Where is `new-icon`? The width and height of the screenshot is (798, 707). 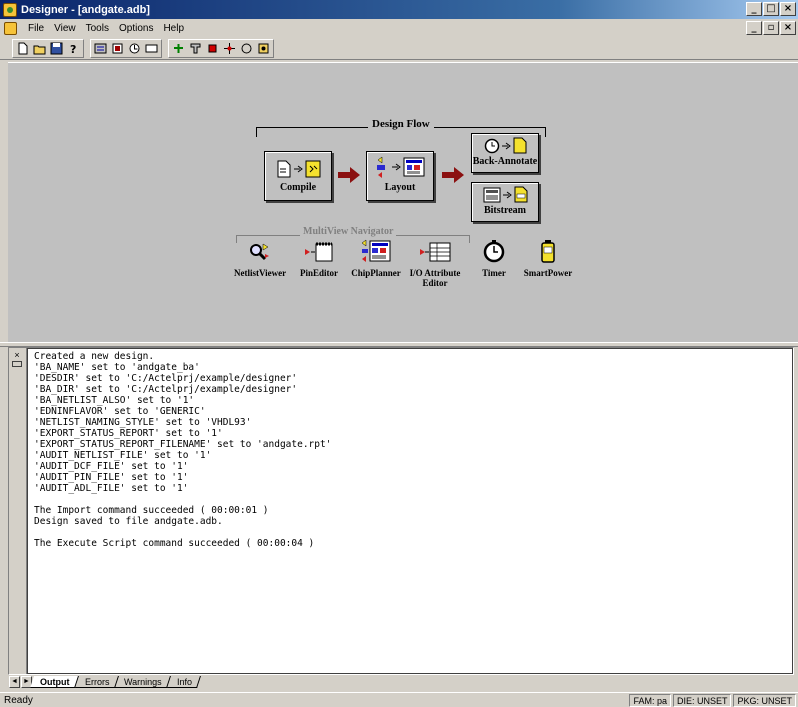
new-icon is located at coordinates (22, 48).